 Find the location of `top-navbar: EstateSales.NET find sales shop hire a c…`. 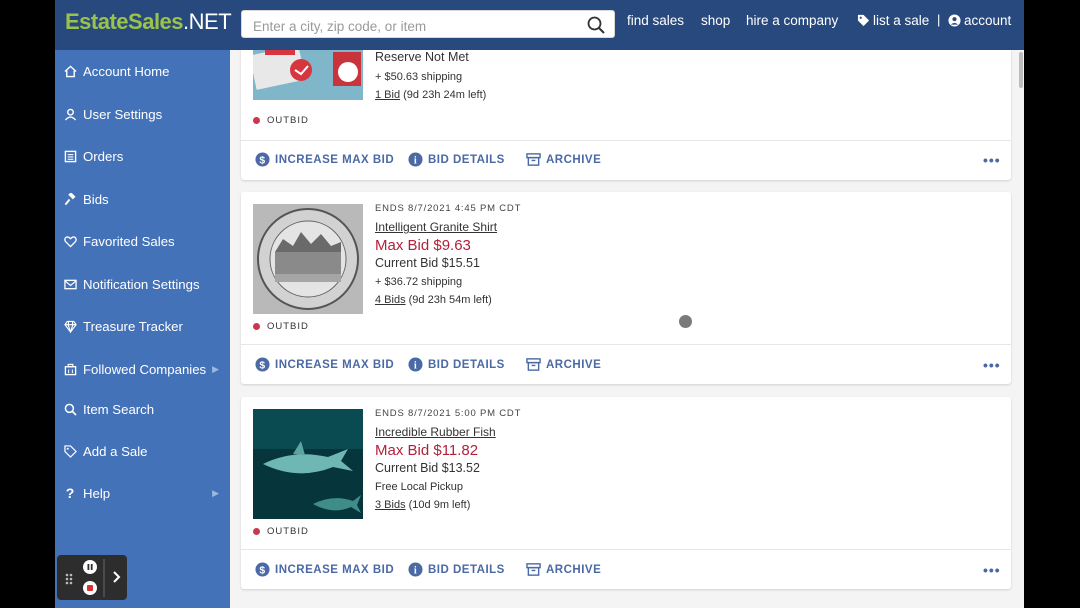

top-navbar: EstateSales.NET find sales shop hire a c… is located at coordinates (539, 25).